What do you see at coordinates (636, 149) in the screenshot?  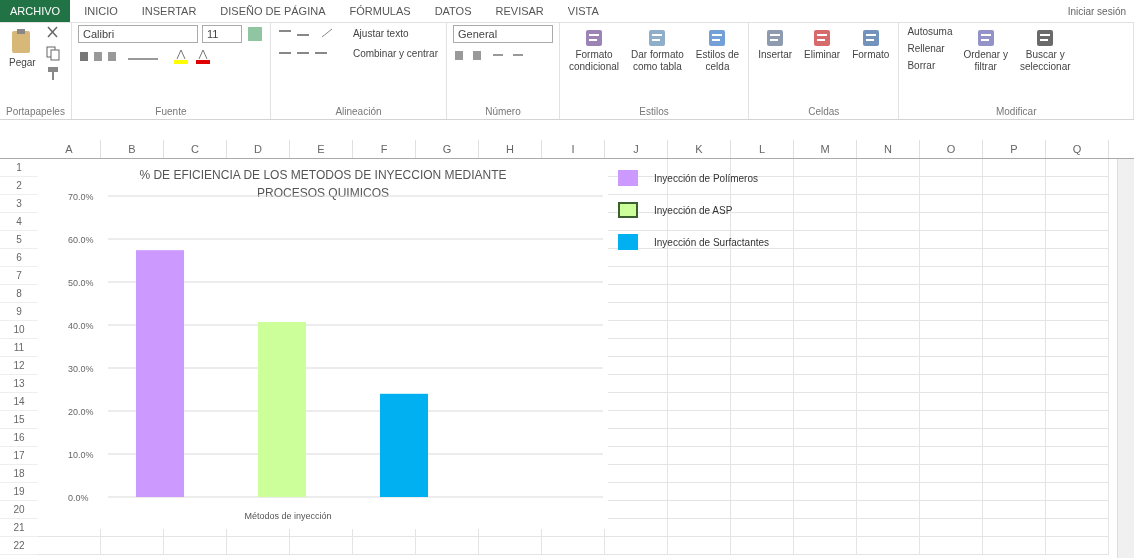 I see `column-header: J` at bounding box center [636, 149].